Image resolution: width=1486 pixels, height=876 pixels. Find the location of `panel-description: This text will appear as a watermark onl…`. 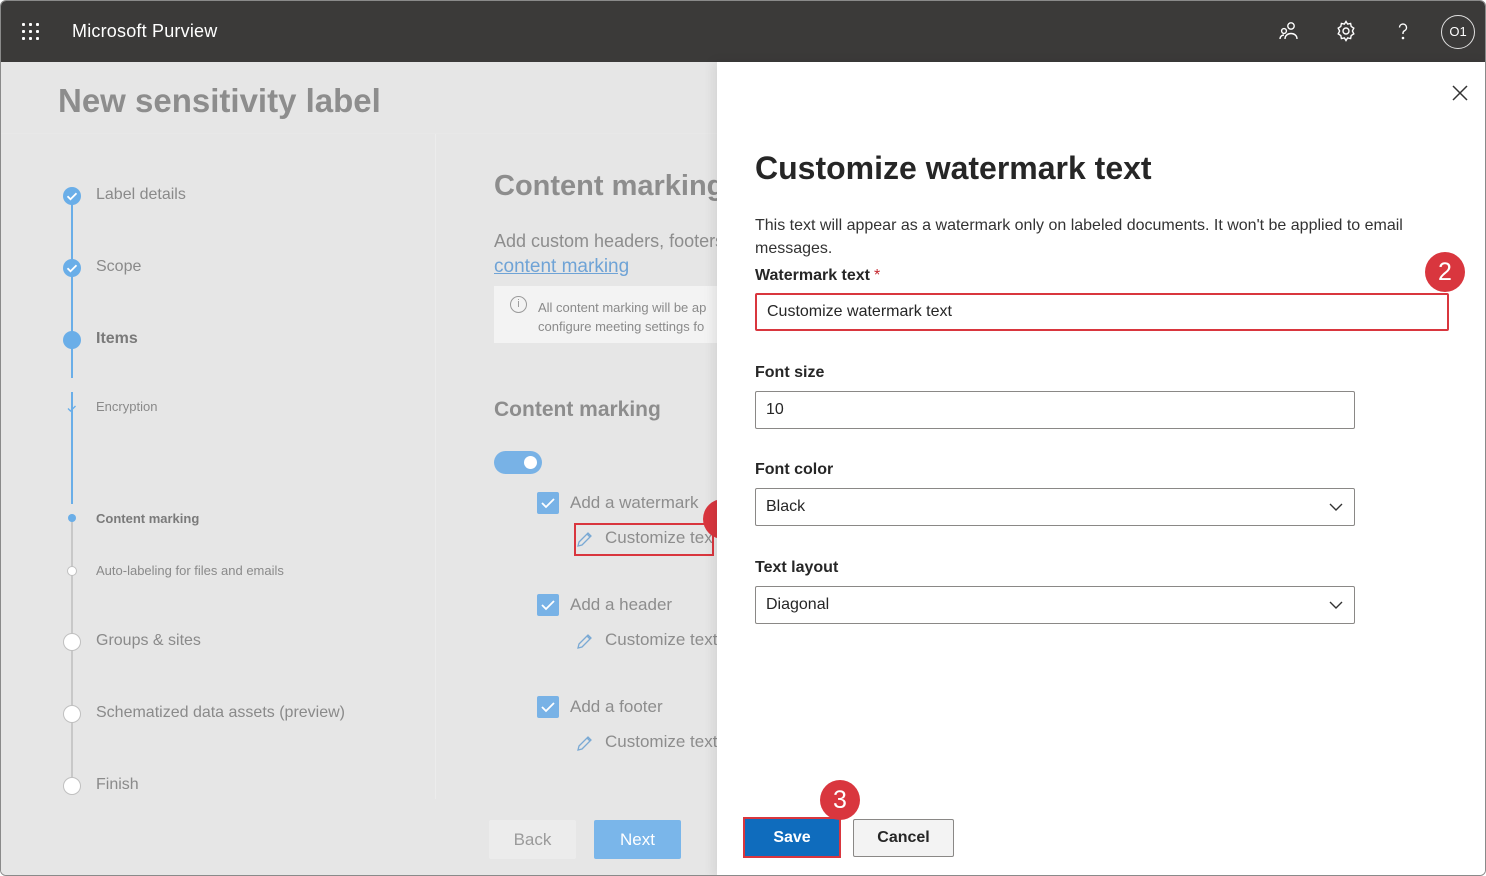

panel-description: This text will appear as a watermark onl… is located at coordinates (1079, 237).